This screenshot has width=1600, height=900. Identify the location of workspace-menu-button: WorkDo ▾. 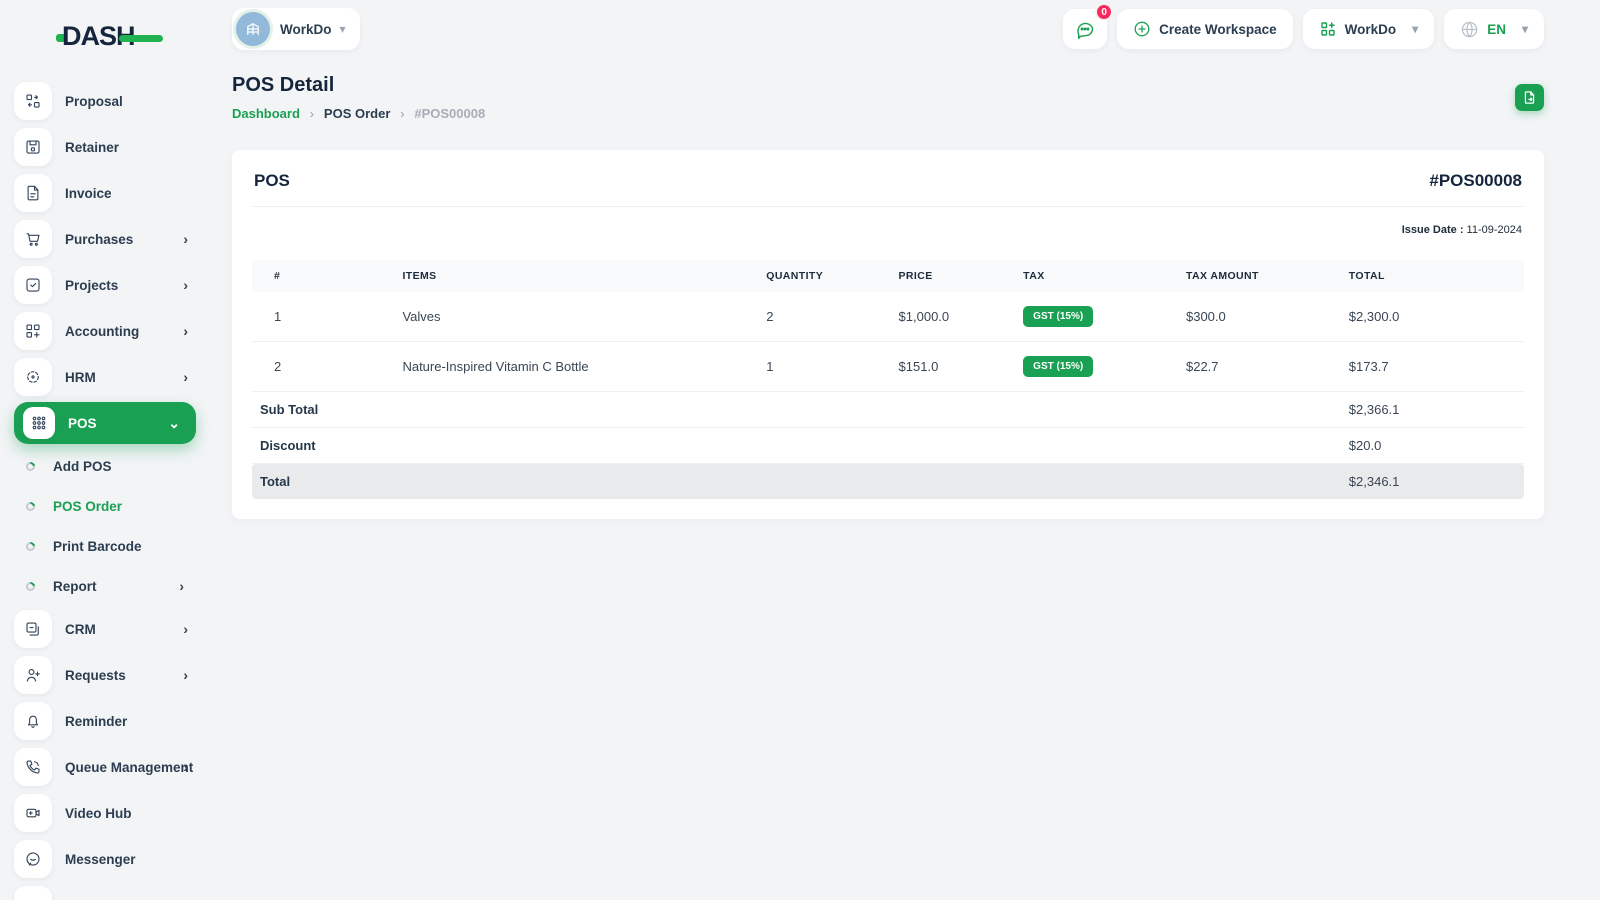
(1368, 29).